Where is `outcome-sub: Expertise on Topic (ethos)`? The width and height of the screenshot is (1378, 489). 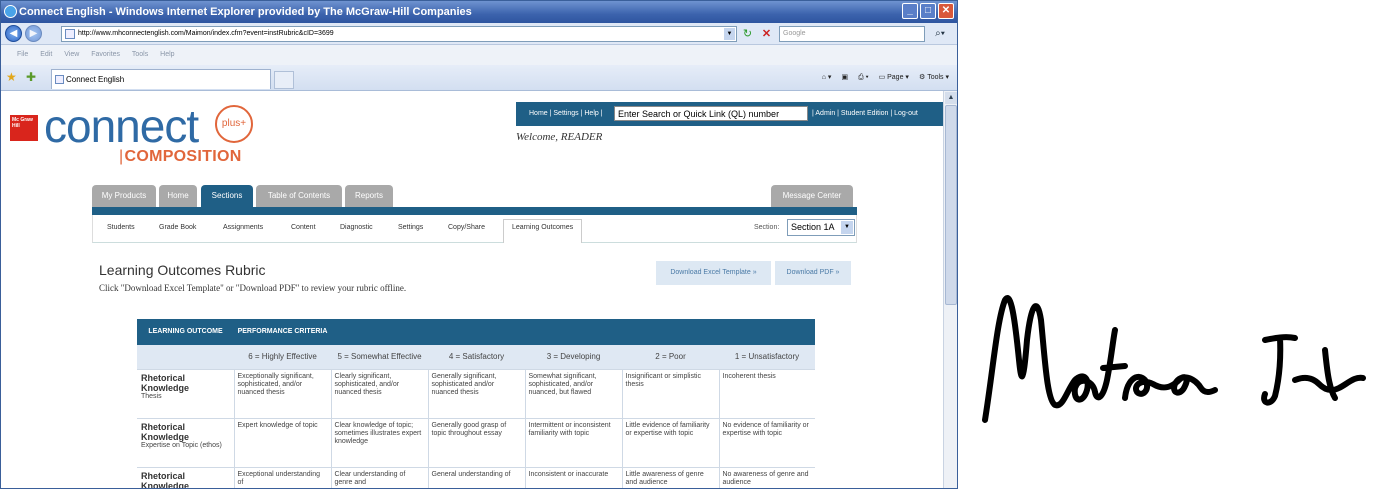 outcome-sub: Expertise on Topic (ethos) is located at coordinates (181, 445).